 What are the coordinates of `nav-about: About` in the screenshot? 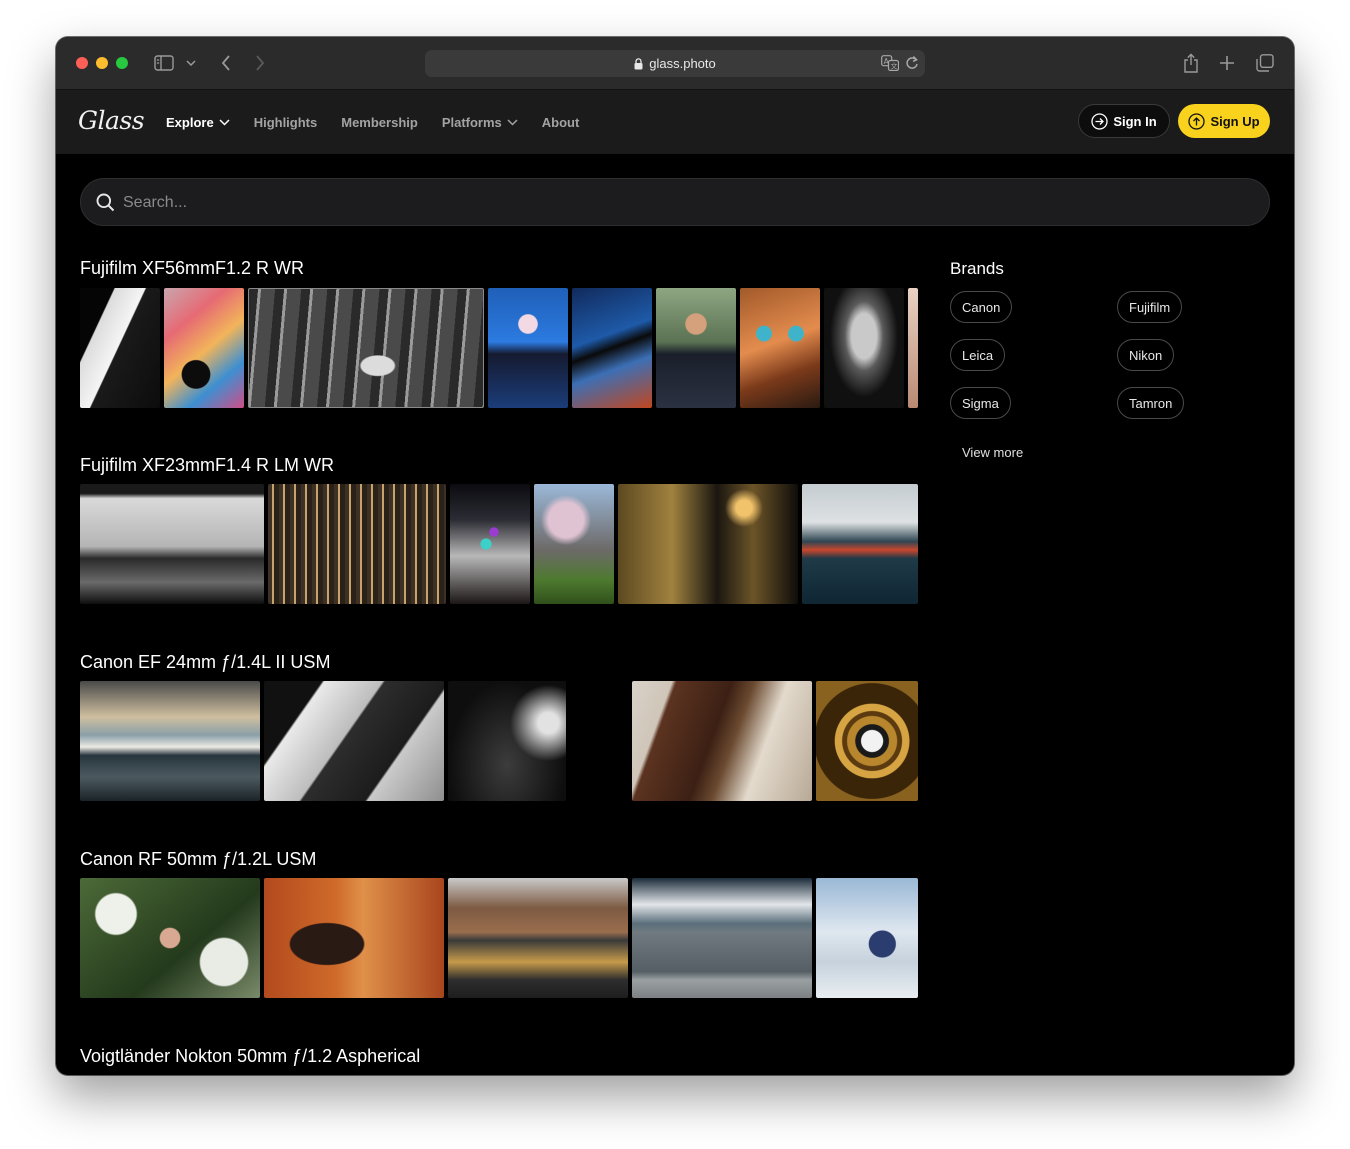 It's located at (561, 122).